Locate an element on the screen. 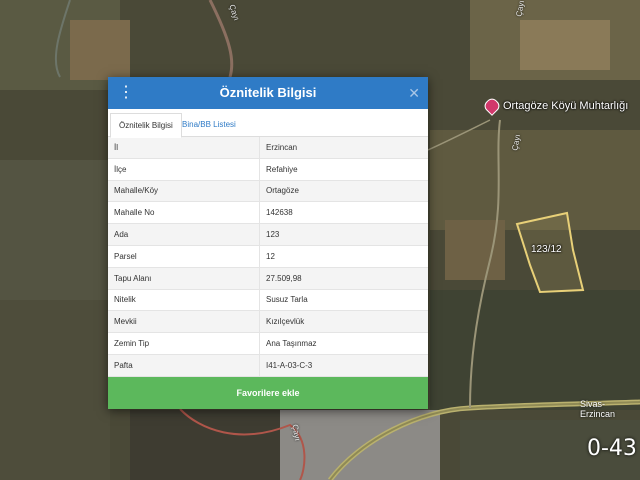  corner-code: 0-43 is located at coordinates (612, 448).